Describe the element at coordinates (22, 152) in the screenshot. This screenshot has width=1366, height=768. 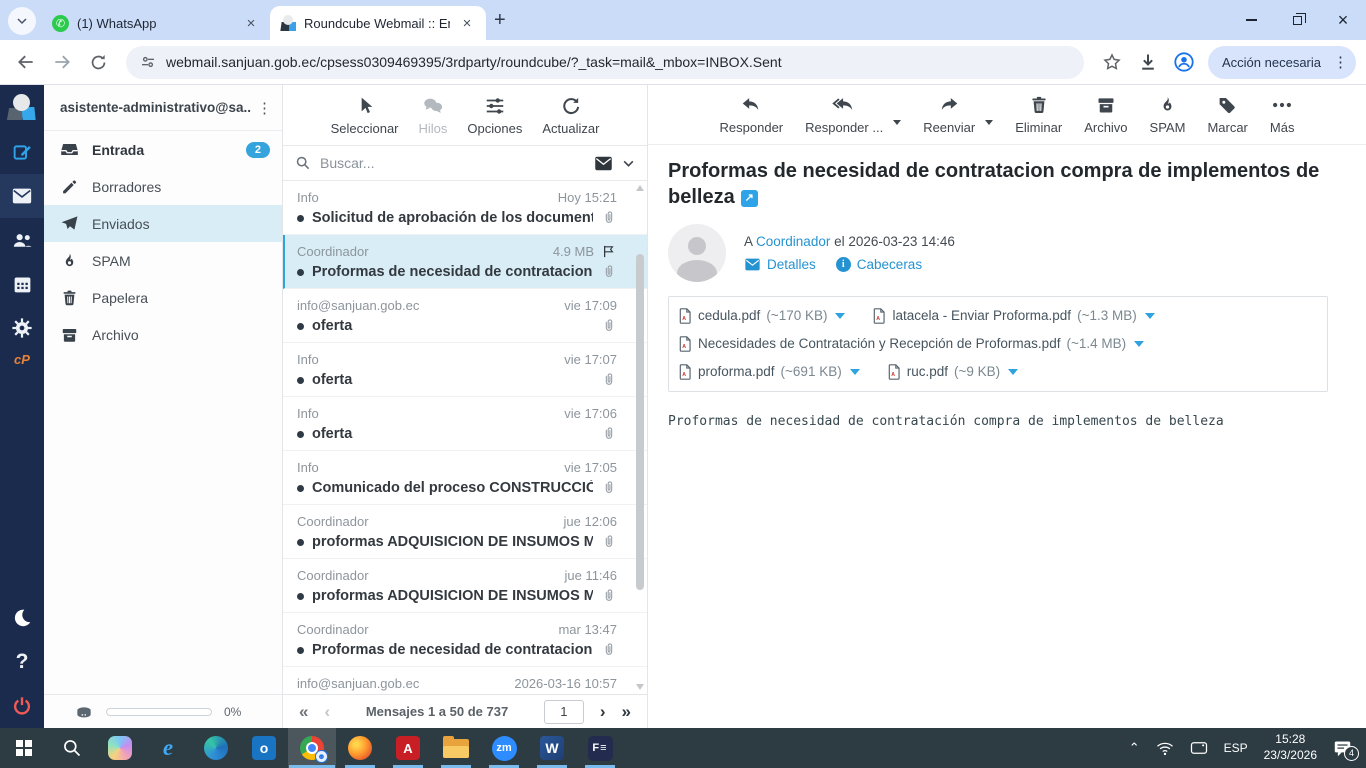
I see `compose-button` at that location.